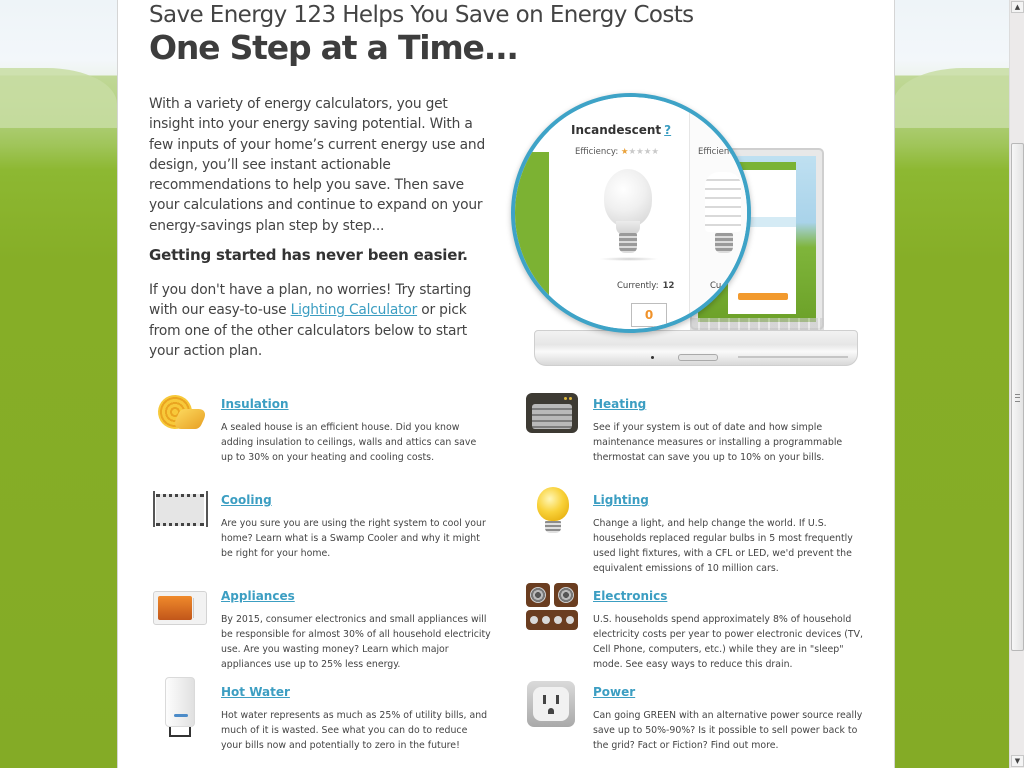 The width and height of the screenshot is (1024, 768). What do you see at coordinates (668, 286) in the screenshot?
I see `currently-value: 12` at bounding box center [668, 286].